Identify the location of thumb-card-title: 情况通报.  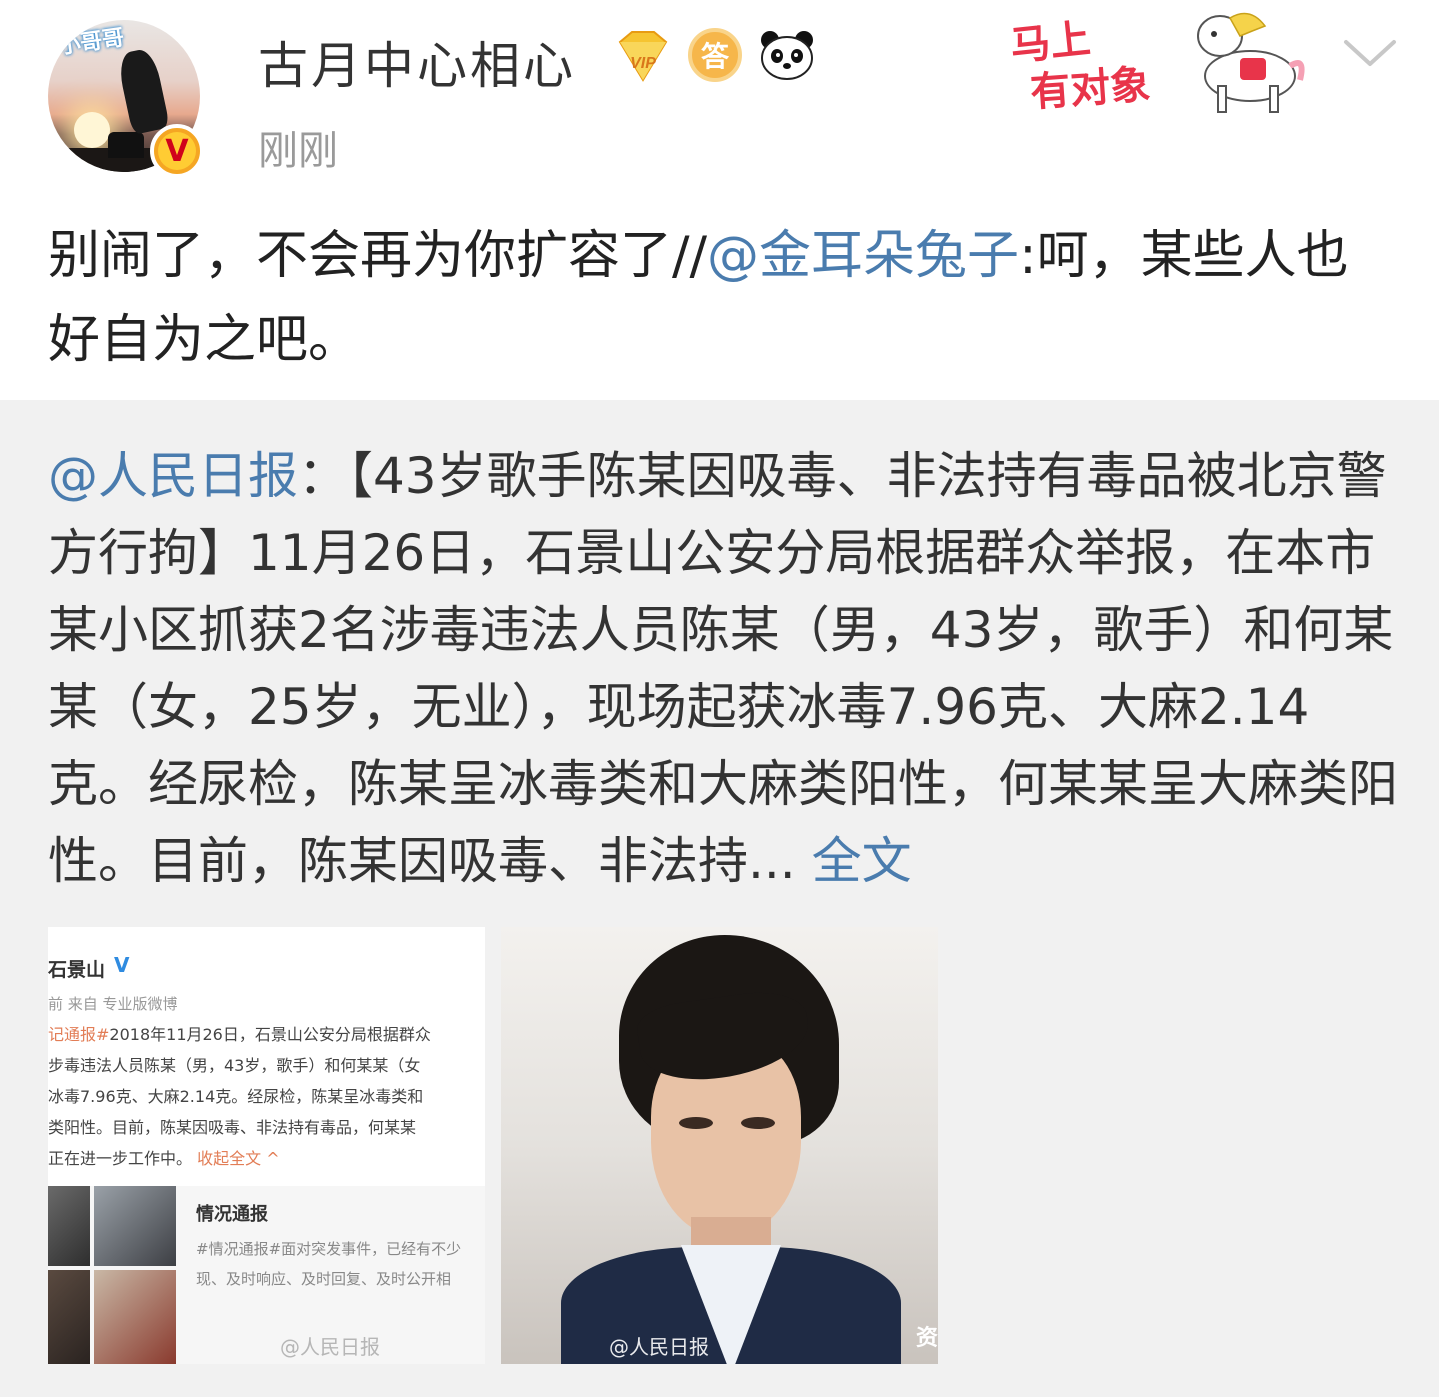
(232, 1214).